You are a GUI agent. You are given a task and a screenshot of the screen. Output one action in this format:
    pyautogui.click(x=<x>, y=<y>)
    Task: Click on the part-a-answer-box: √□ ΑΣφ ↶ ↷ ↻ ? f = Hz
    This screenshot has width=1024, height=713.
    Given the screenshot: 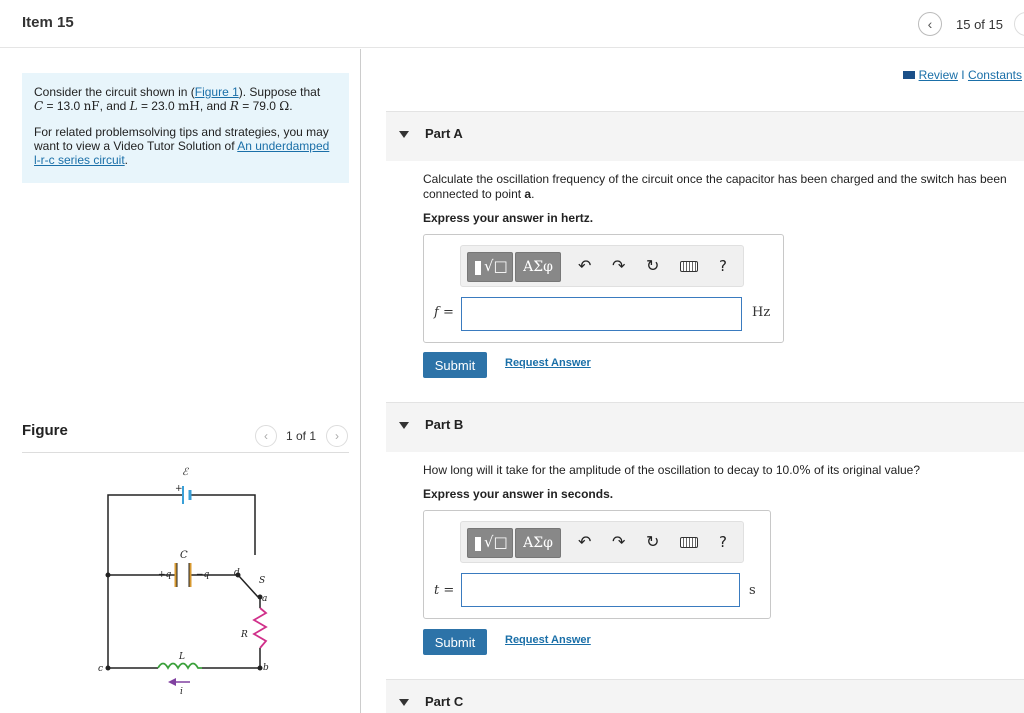 What is the action you would take?
    pyautogui.click(x=603, y=288)
    